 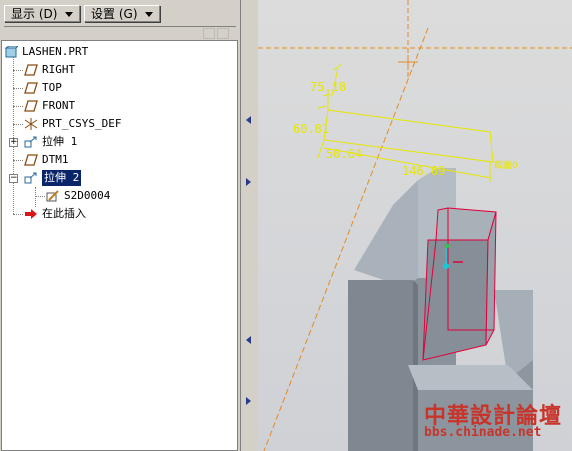 I want to click on extrude-top-face, so click(x=466, y=224).